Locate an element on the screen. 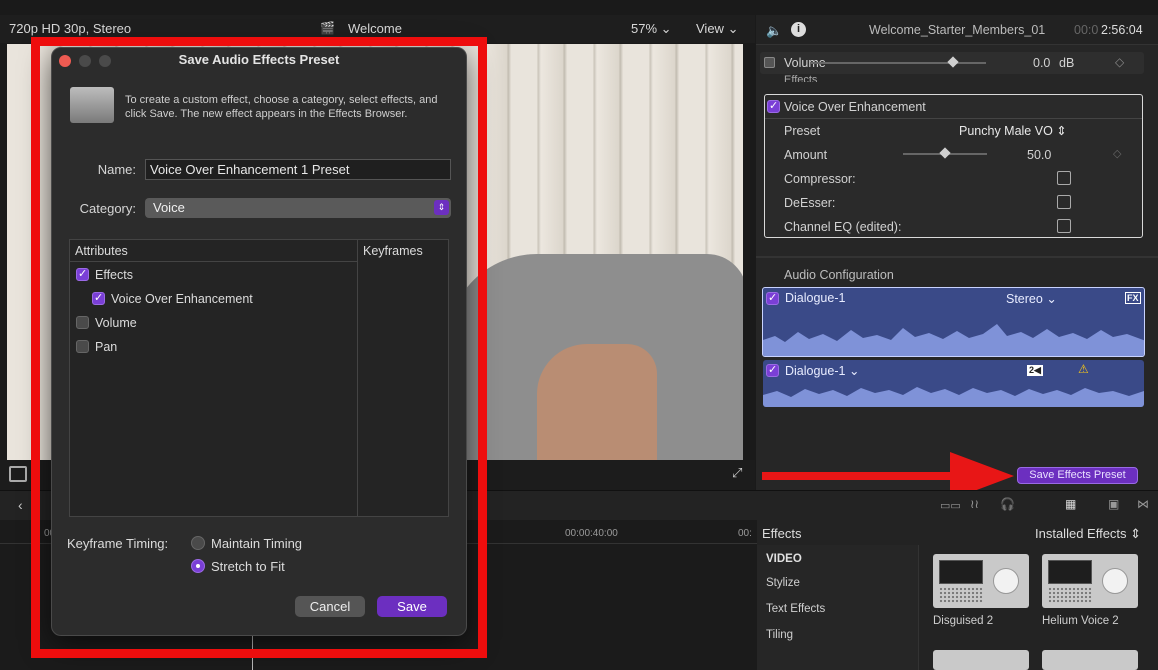 This screenshot has width=1158, height=670. clip1-mode-dropdown: Stereo ⌄ is located at coordinates (1031, 298).